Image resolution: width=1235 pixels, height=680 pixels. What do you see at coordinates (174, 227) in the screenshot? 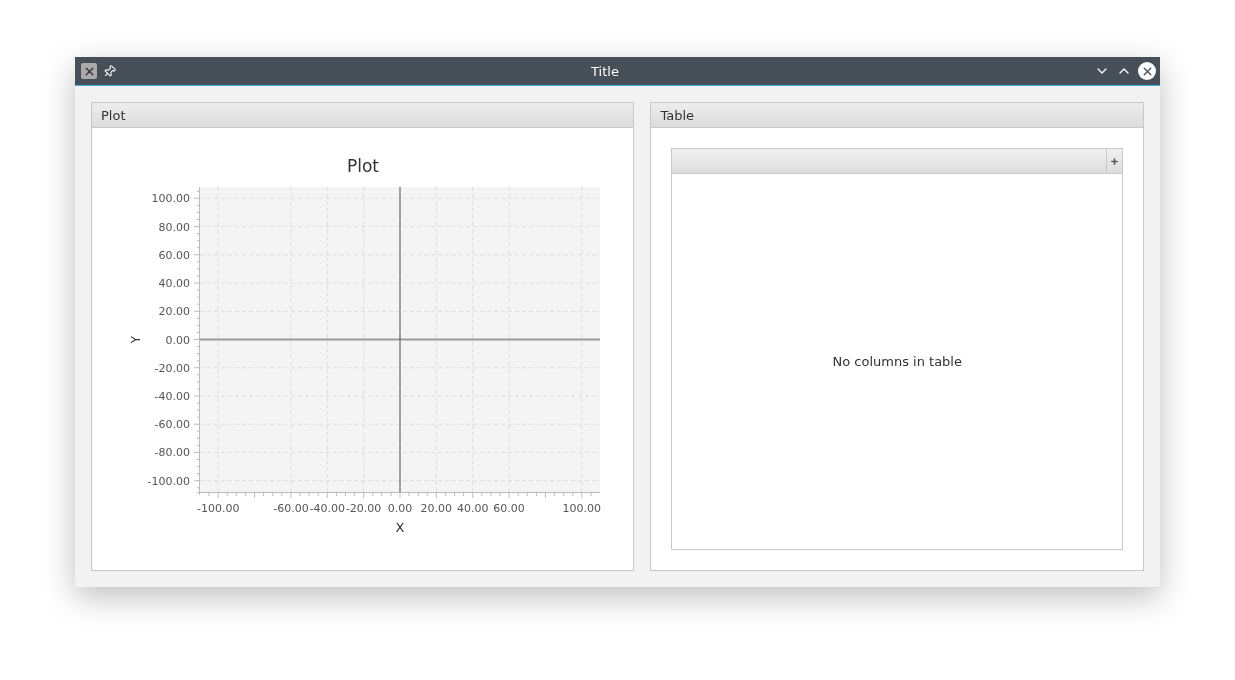
I see `tick-label: 80.00` at bounding box center [174, 227].